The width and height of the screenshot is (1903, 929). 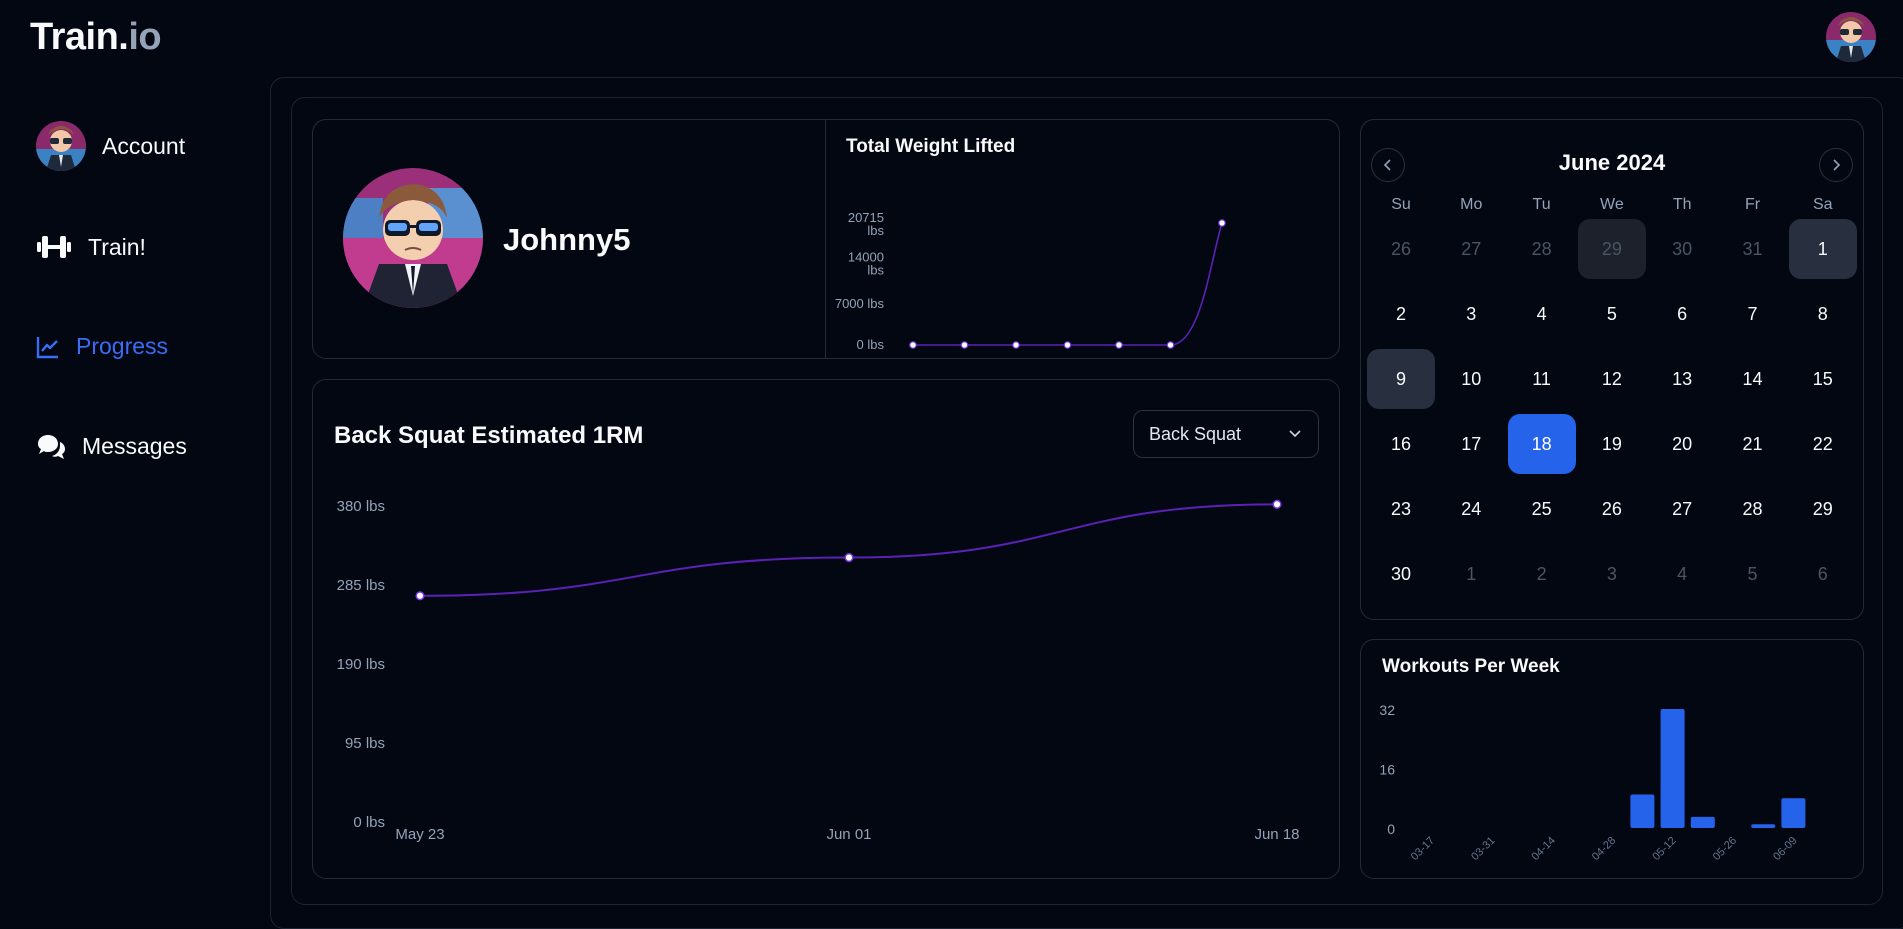 What do you see at coordinates (1753, 379) in the screenshot?
I see `calendar-day: 14` at bounding box center [1753, 379].